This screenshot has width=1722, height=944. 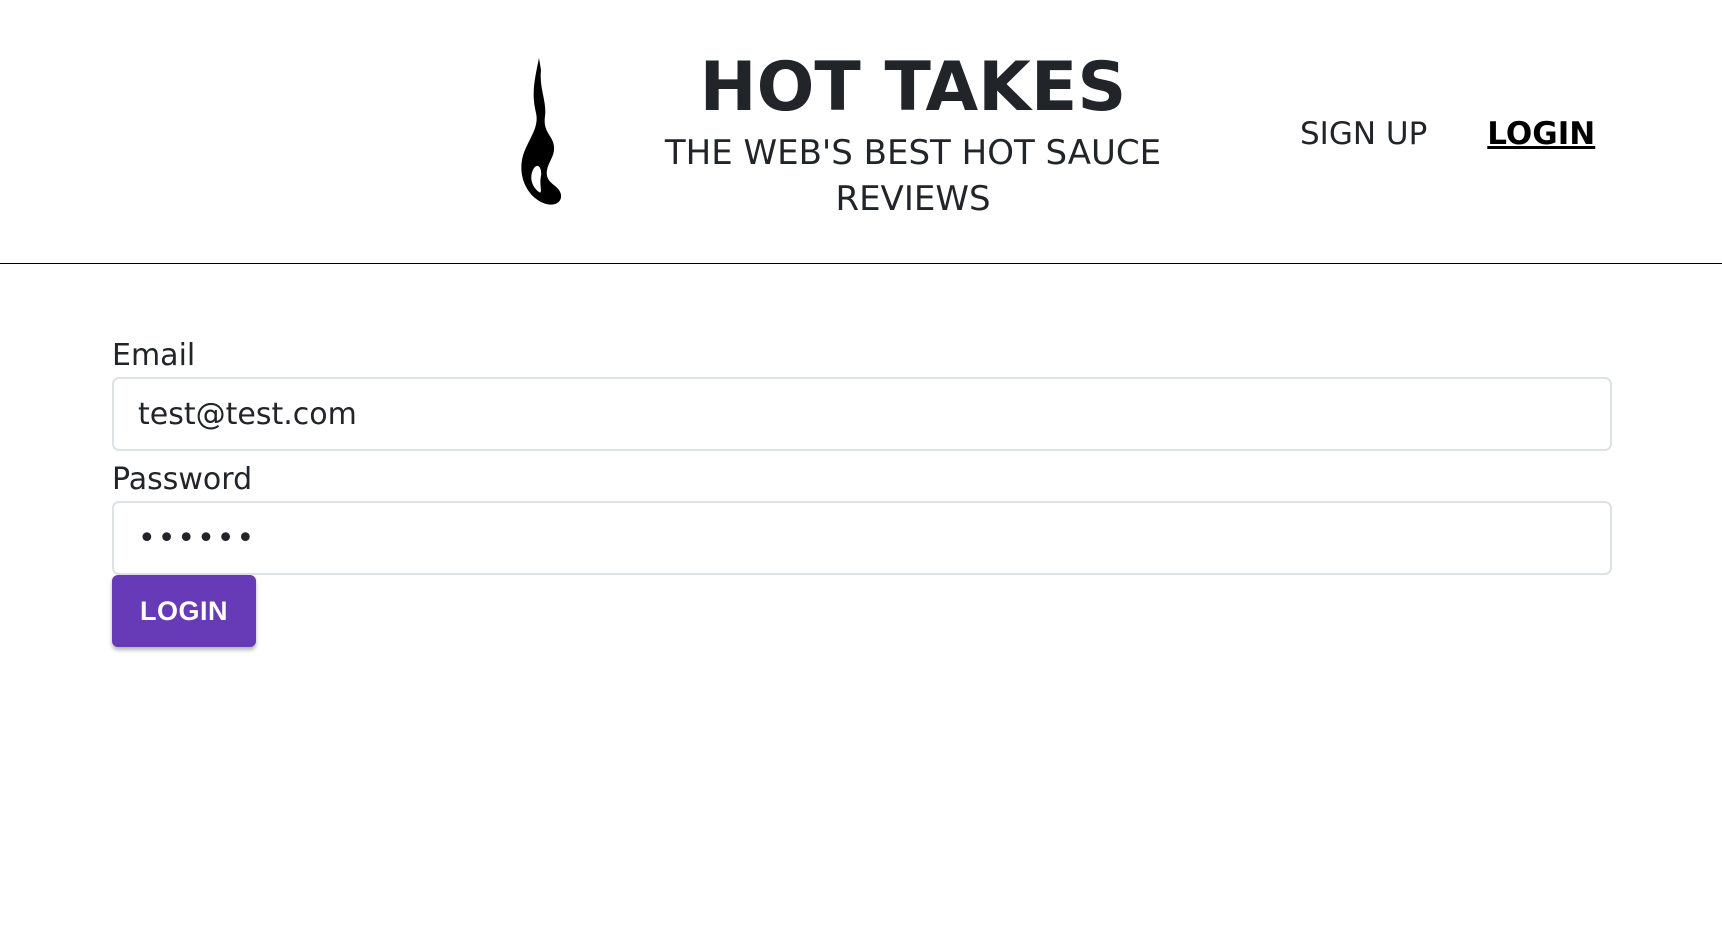 I want to click on main-nav: SIGN UP LOGIN, so click(x=1447, y=134).